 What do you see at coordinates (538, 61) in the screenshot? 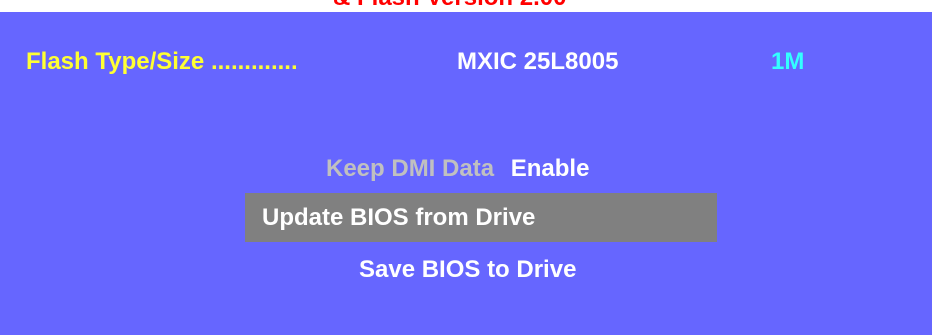
I see `flash-model-value: MXIC 25L8005` at bounding box center [538, 61].